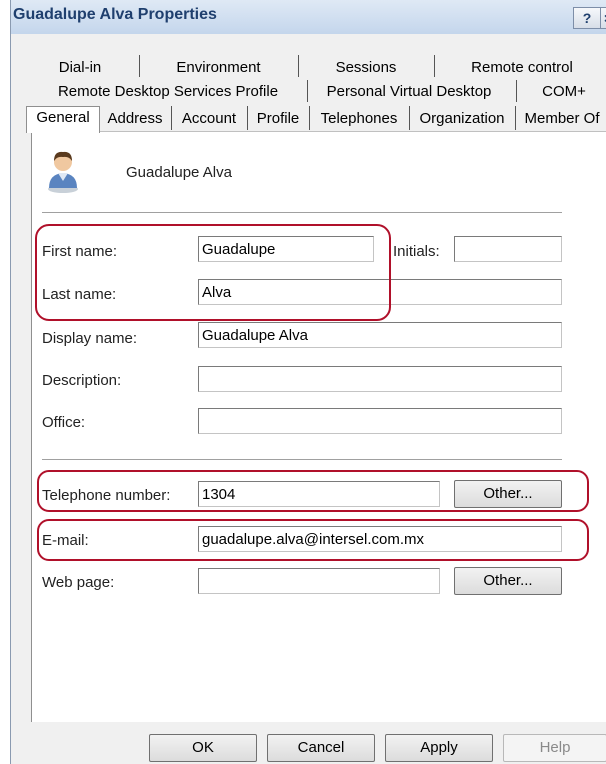 Image resolution: width=606 pixels, height=764 pixels. I want to click on close-title-button: ×, so click(603, 18).